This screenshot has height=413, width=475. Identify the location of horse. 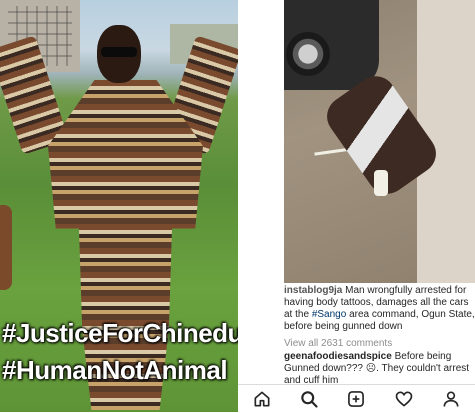
(6, 247).